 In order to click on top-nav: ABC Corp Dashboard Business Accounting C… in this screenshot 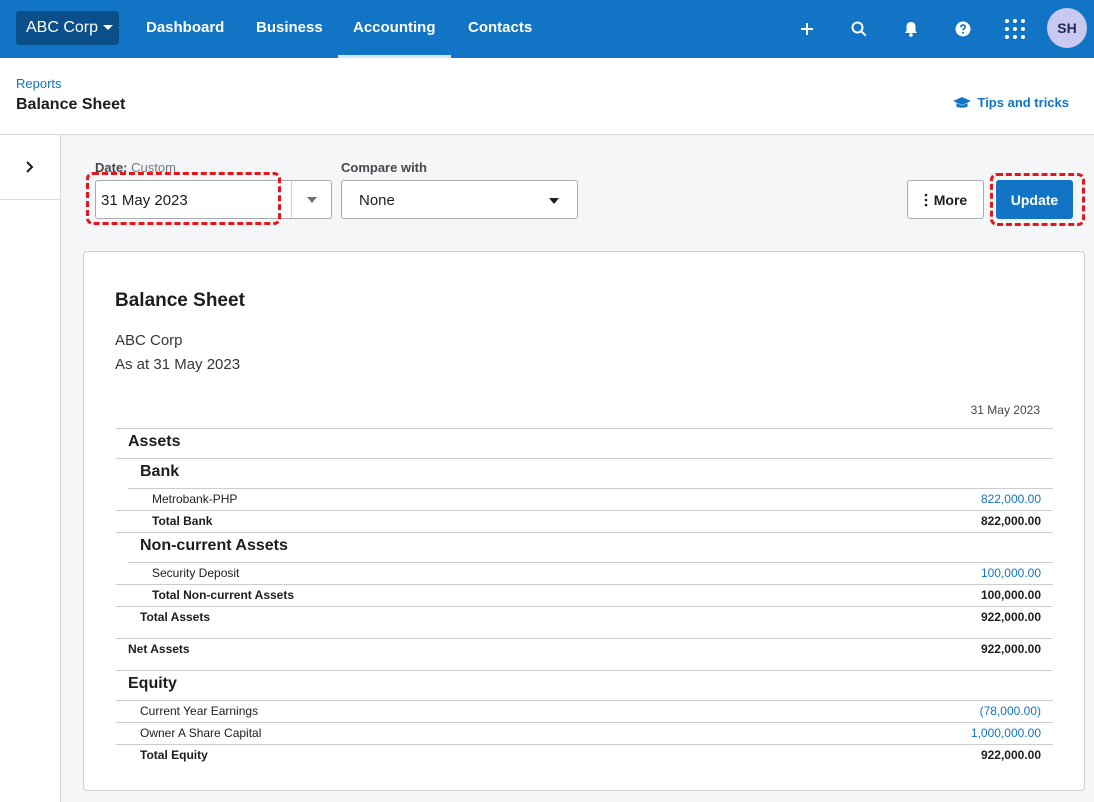, I will do `click(547, 29)`.